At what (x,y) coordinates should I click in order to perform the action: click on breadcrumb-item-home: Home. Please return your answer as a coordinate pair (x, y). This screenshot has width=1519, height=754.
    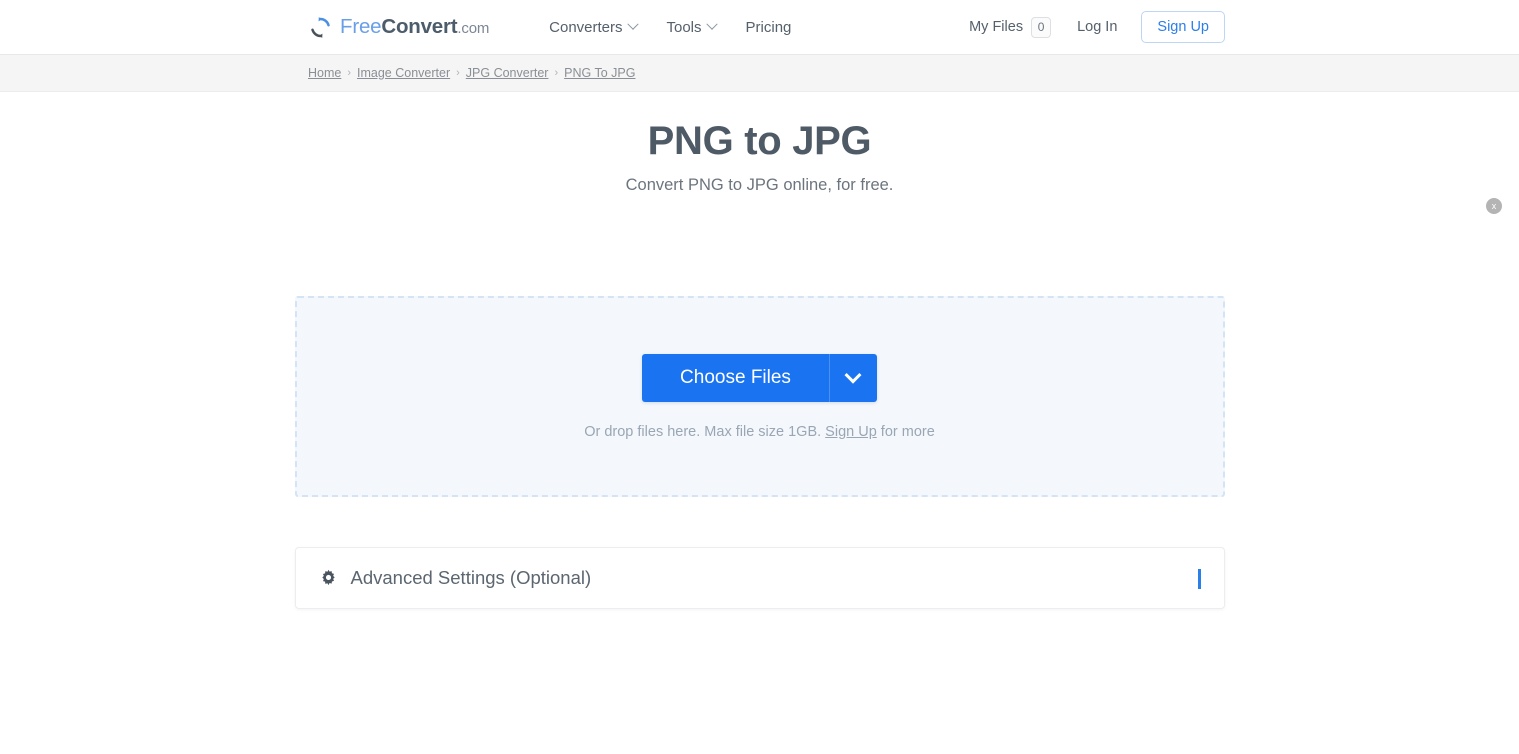
    Looking at the image, I should click on (324, 73).